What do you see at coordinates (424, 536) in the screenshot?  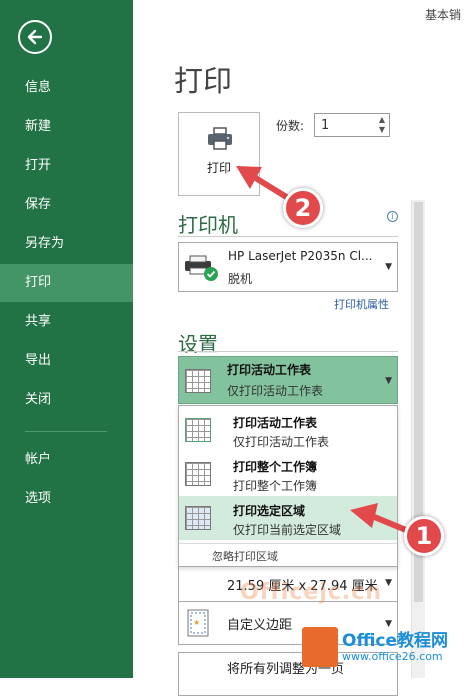 I see `callout-badge: 1` at bounding box center [424, 536].